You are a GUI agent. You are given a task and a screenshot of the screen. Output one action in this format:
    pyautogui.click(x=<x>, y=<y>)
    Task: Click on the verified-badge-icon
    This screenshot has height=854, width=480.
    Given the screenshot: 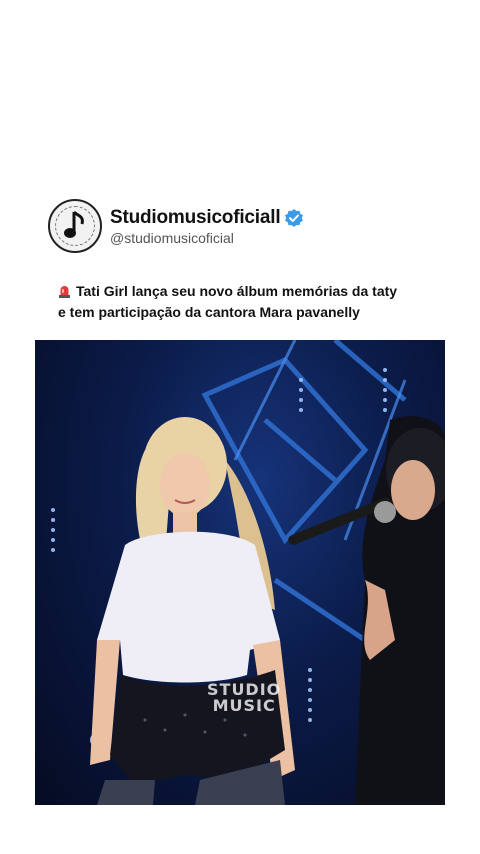 What is the action you would take?
    pyautogui.click(x=294, y=217)
    